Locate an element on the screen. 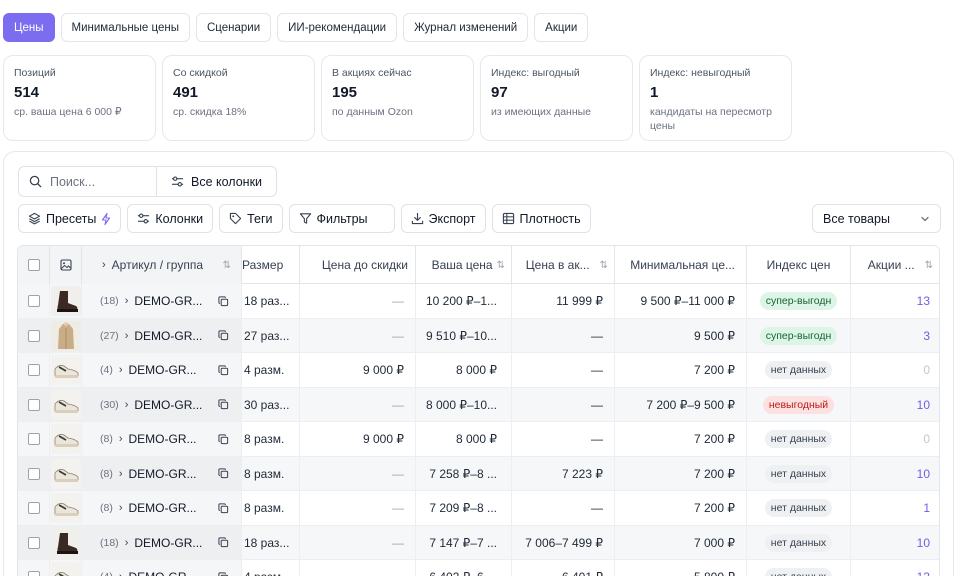  min-price-cell: 7 200 ₽–9 500 ₽ is located at coordinates (681, 404).